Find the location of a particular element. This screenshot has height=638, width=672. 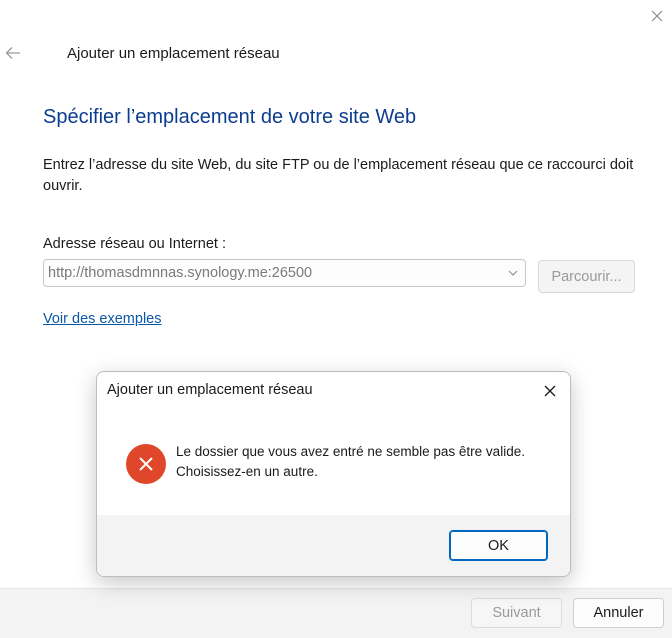

wizard-footer is located at coordinates (336, 613).